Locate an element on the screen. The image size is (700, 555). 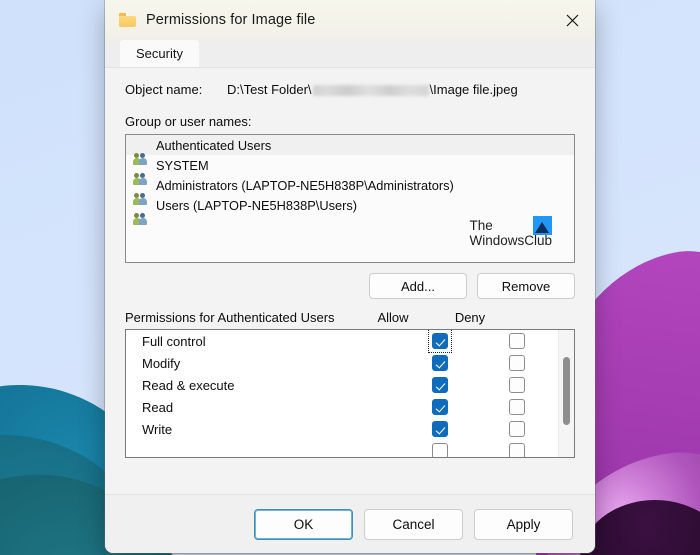
windowsclub-logo-icon is located at coordinates (542, 225).